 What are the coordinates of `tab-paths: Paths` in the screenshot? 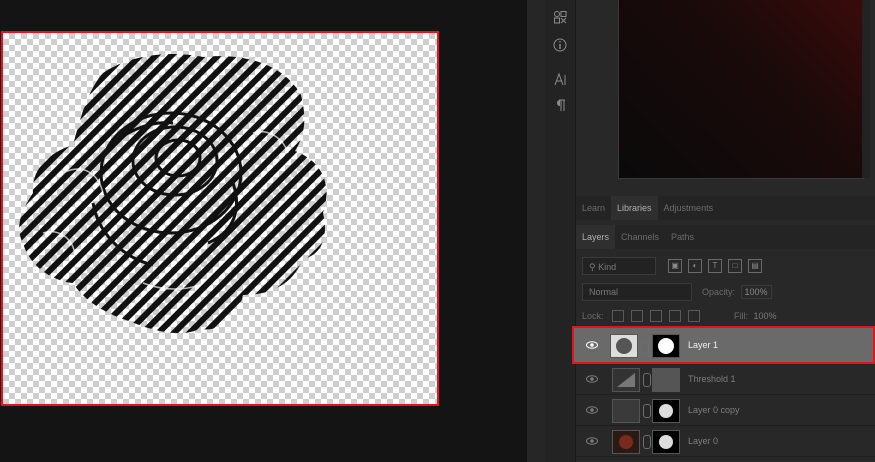 It's located at (682, 237).